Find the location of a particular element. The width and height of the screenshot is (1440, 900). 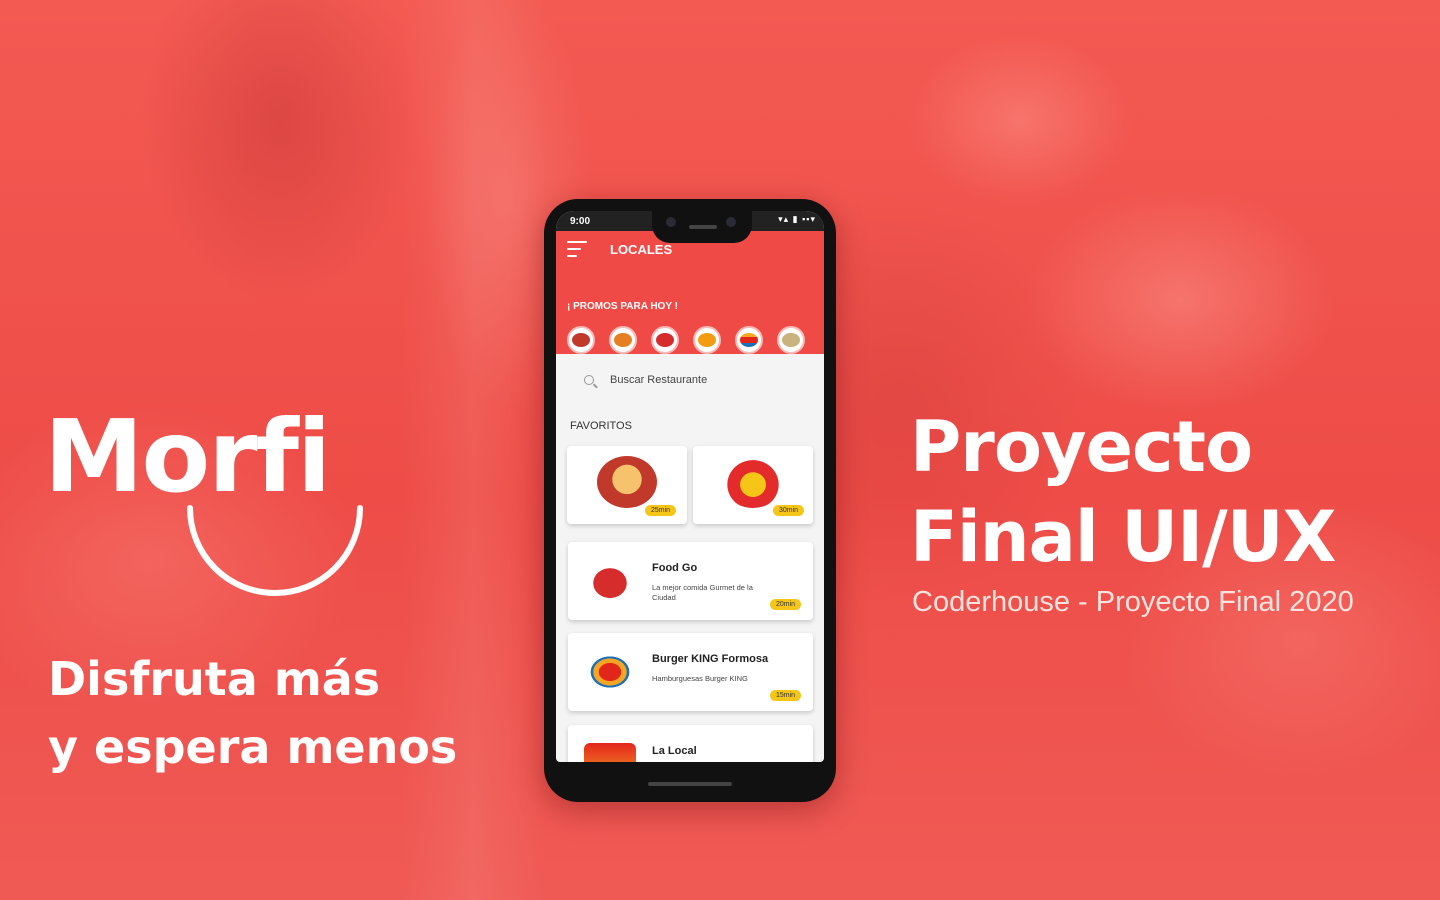

status-time: 9:00 is located at coordinates (580, 221).